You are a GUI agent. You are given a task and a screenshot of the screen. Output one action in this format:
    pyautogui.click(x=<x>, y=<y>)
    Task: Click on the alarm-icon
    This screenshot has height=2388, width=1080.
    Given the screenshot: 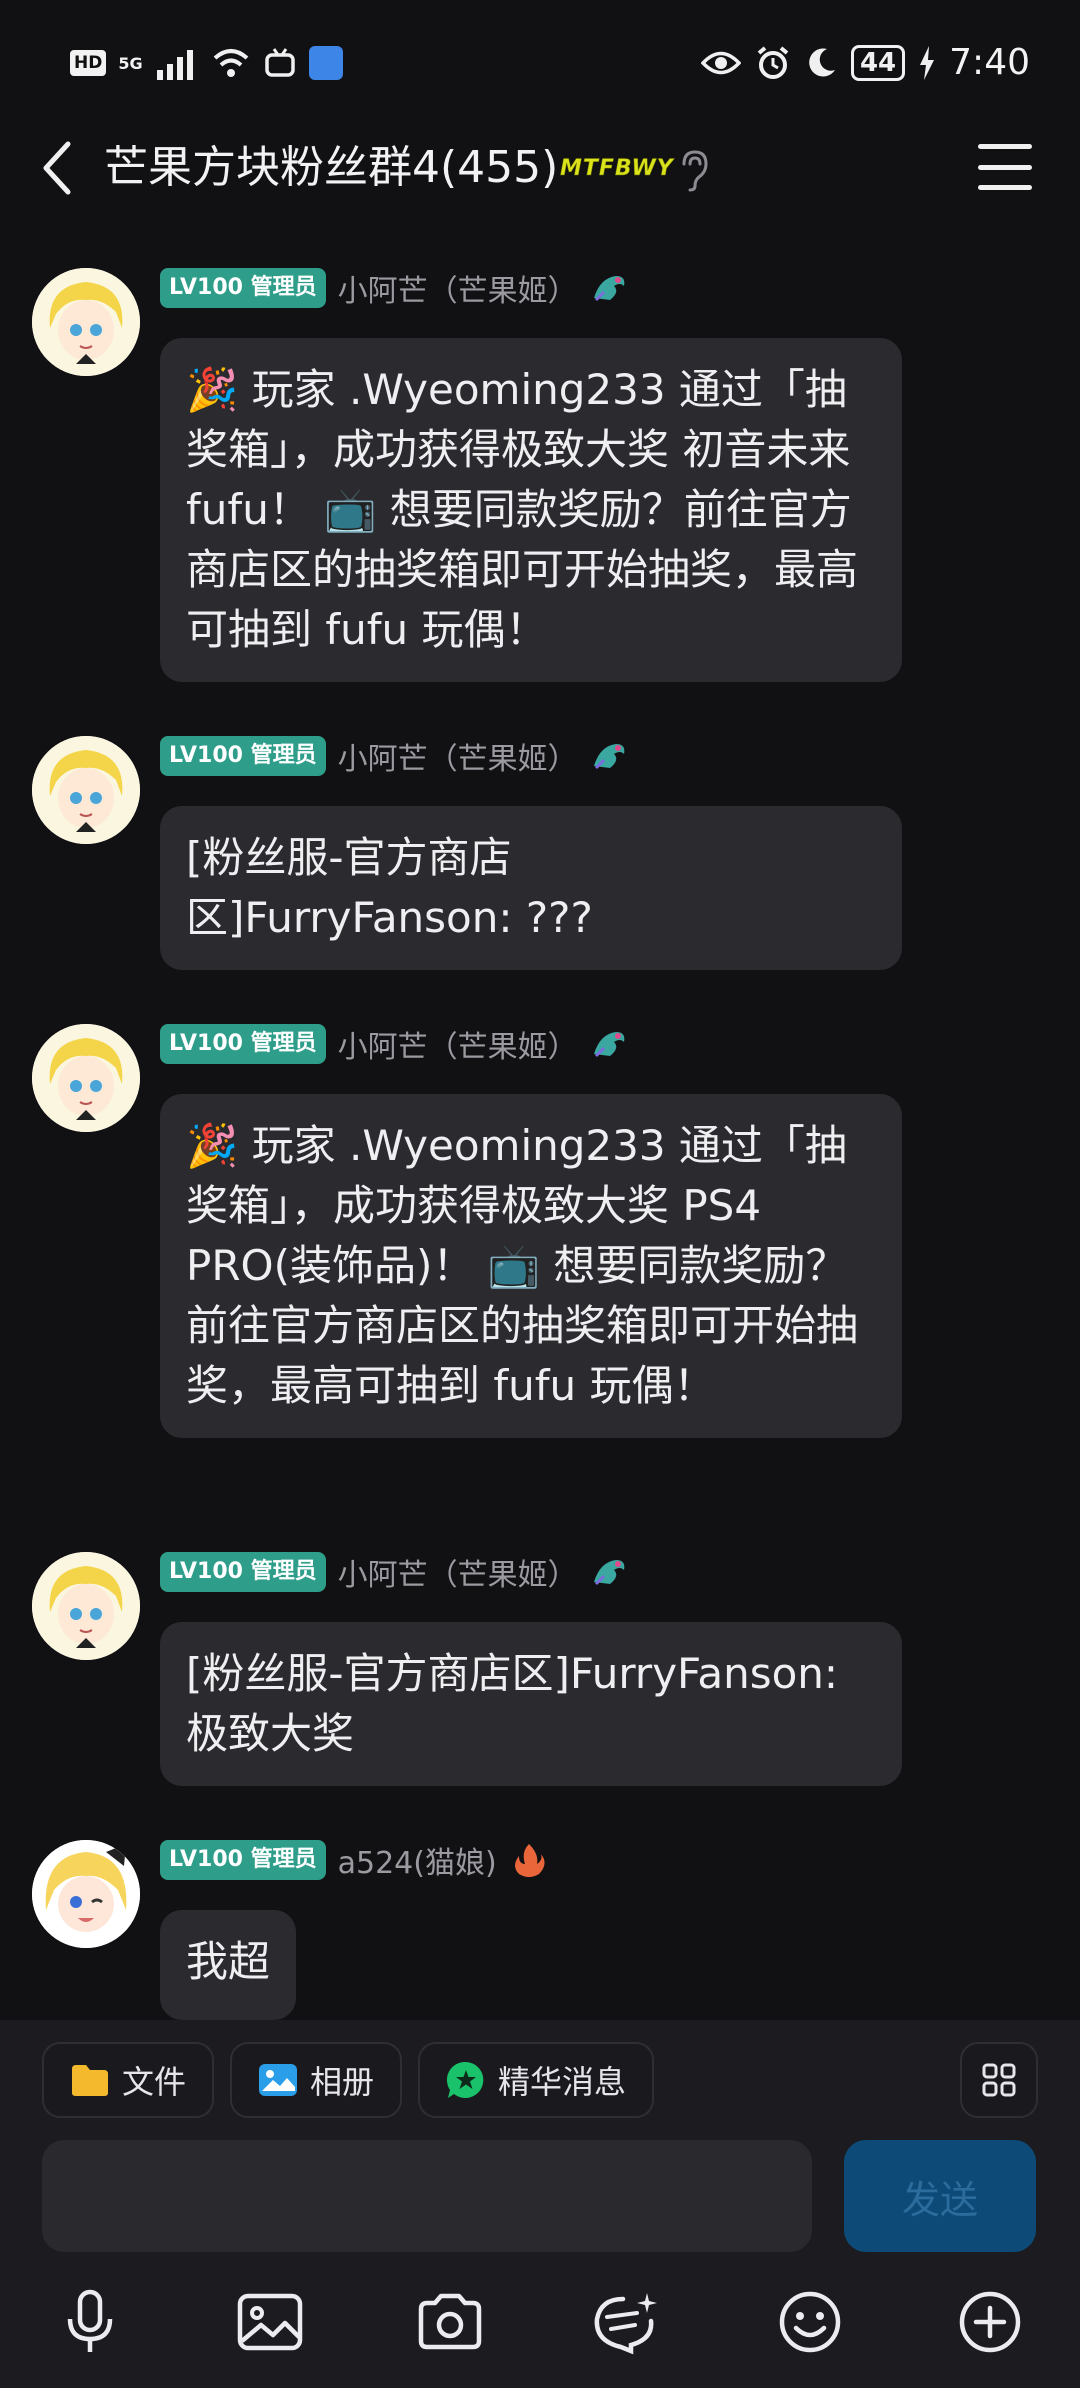 What is the action you would take?
    pyautogui.click(x=773, y=62)
    